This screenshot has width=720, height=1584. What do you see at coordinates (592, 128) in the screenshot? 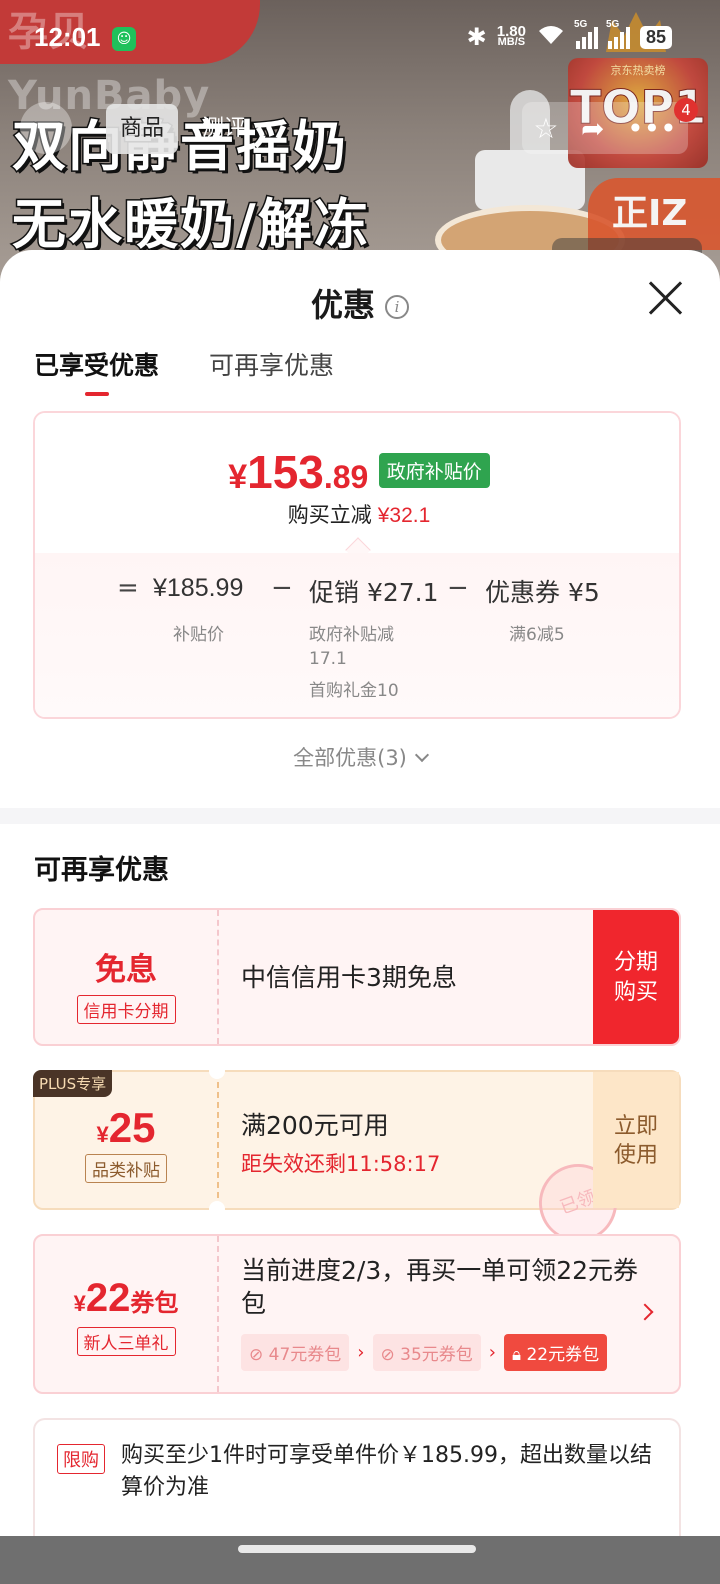
I see `share-icon: ➦` at bounding box center [592, 128].